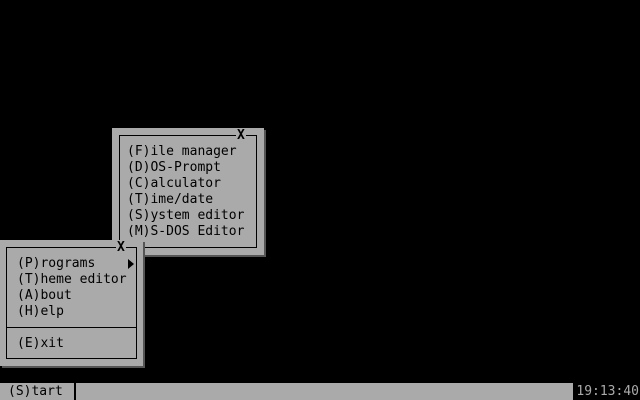 The height and width of the screenshot is (400, 640). I want to click on submenu-arrow-icon, so click(131, 264).